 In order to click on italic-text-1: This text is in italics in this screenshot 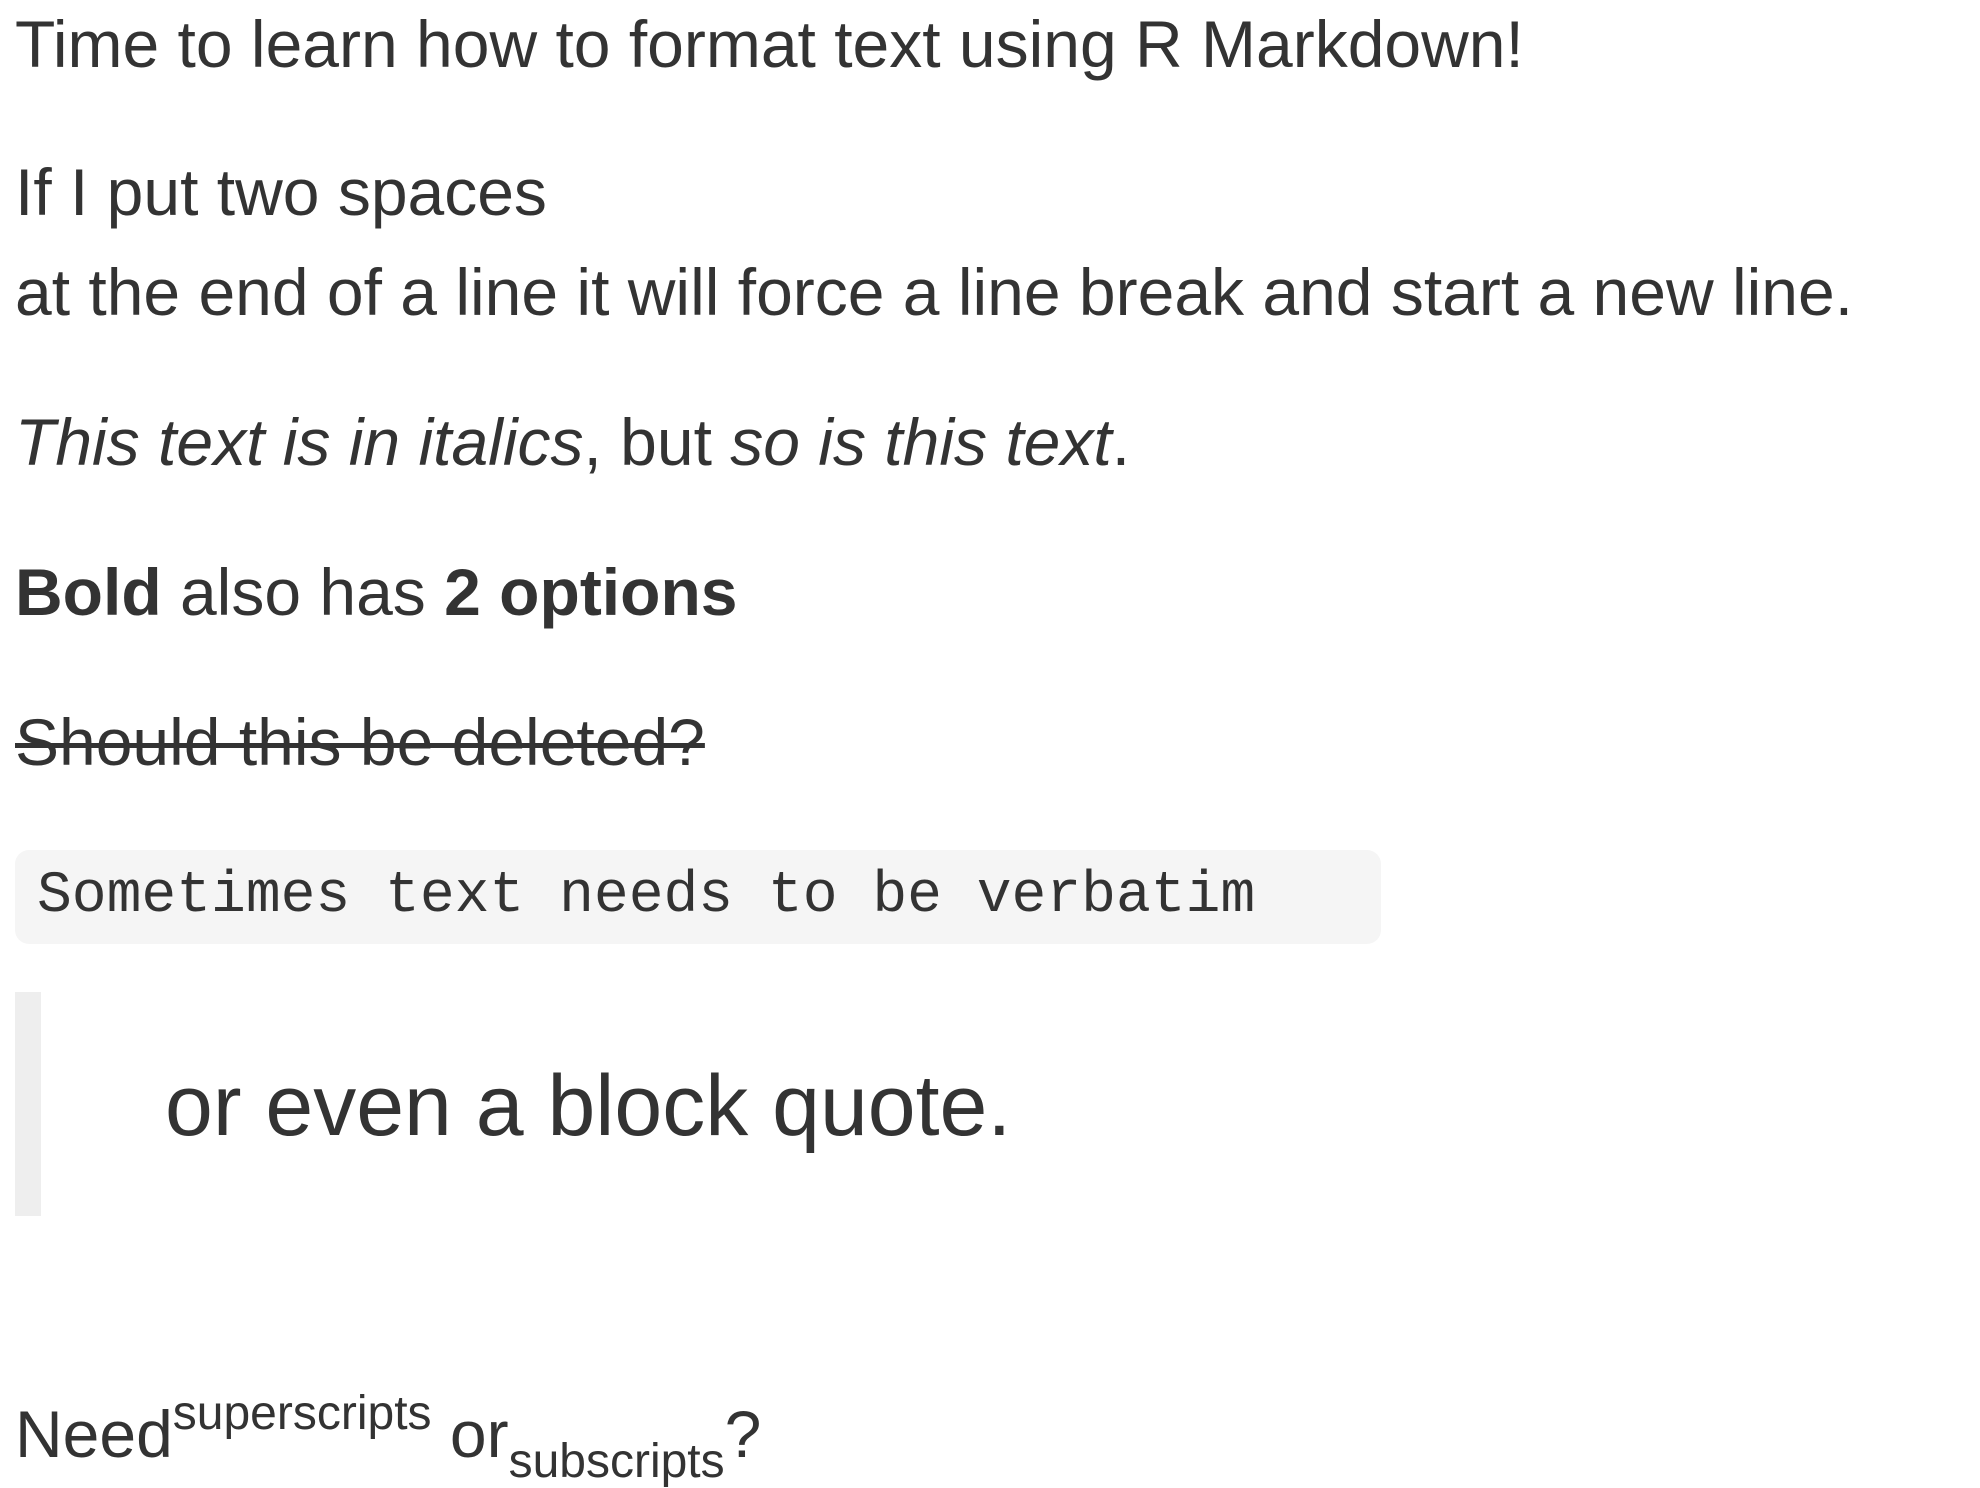, I will do `click(299, 442)`.